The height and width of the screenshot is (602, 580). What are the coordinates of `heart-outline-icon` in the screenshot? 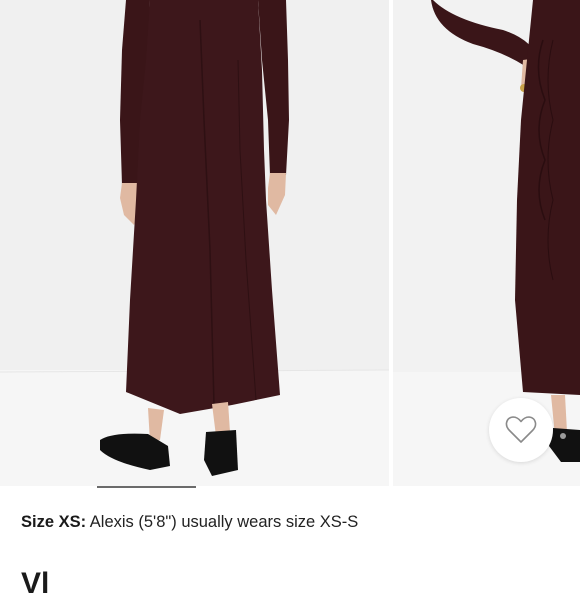 It's located at (521, 429).